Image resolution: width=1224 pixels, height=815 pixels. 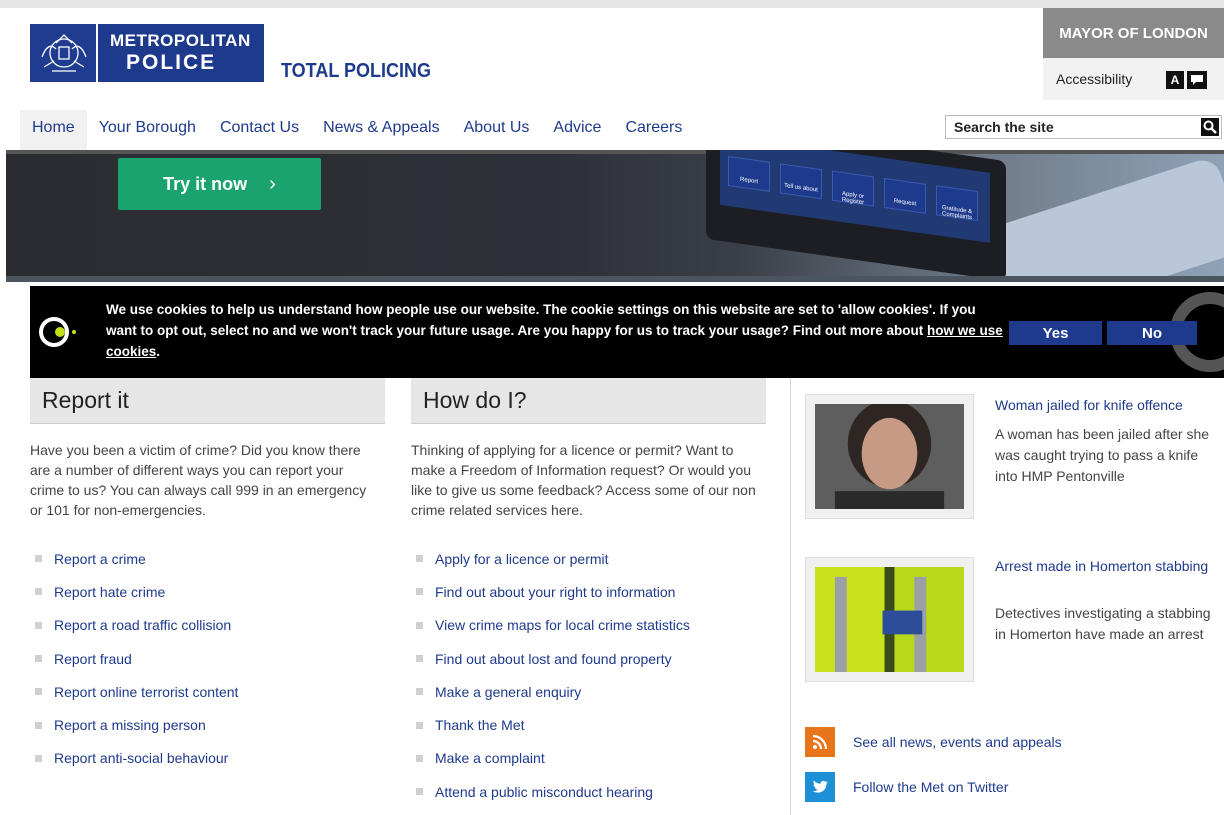 What do you see at coordinates (853, 188) in the screenshot?
I see `tablet-tile: Apply or Register` at bounding box center [853, 188].